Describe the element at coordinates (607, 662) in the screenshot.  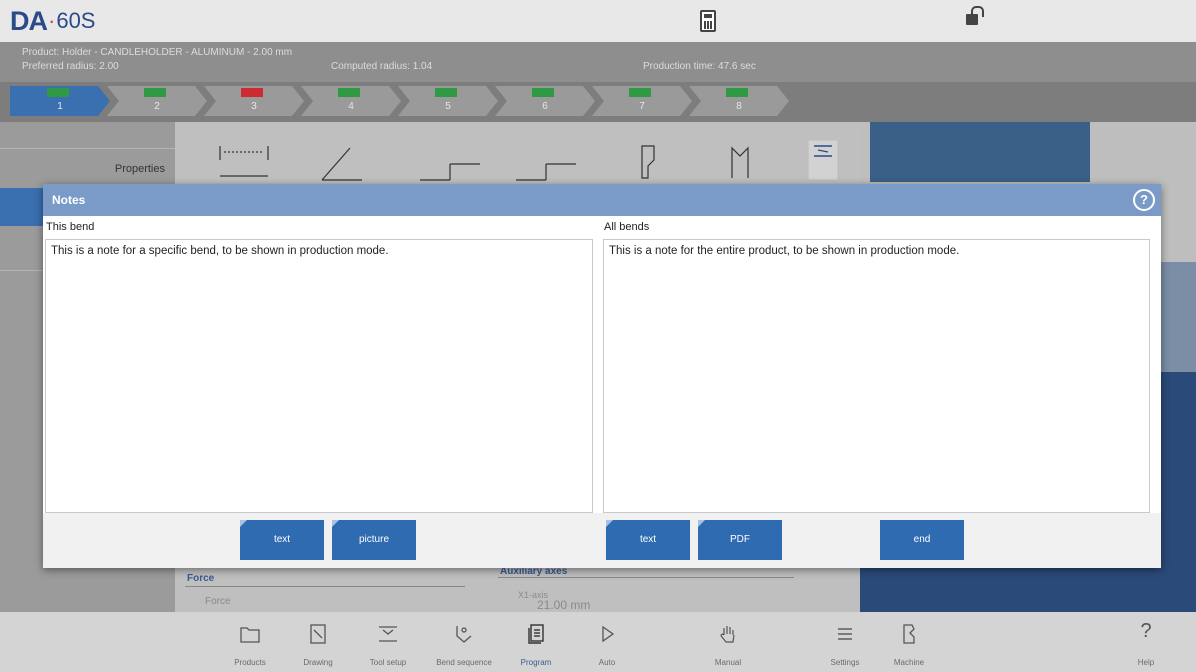
I see `nav-label: Auto` at that location.